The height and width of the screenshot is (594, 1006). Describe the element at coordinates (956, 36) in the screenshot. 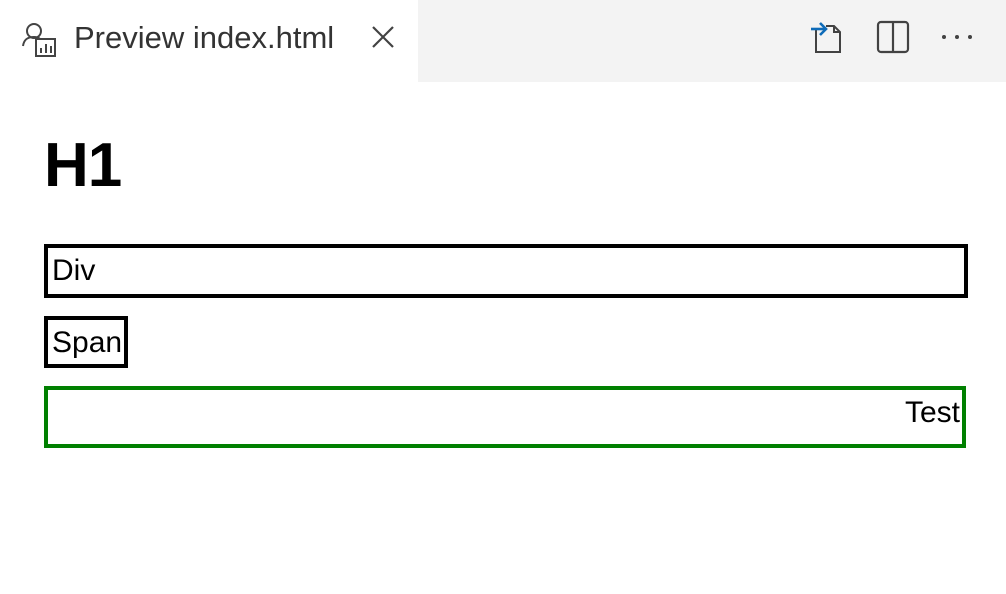

I see `more-actions-icon` at that location.